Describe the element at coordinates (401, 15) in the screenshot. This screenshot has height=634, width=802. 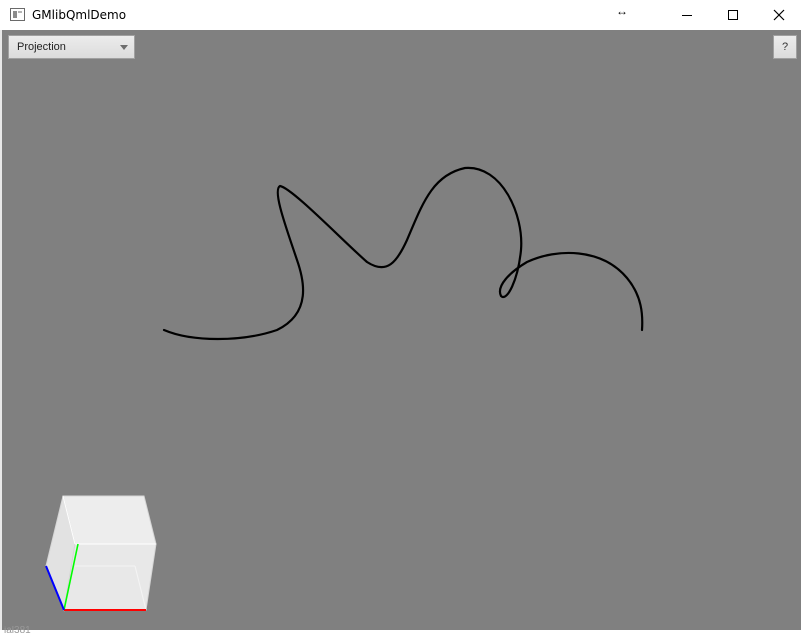
I see `title-bar: GMlibQmlDemo ↔` at that location.